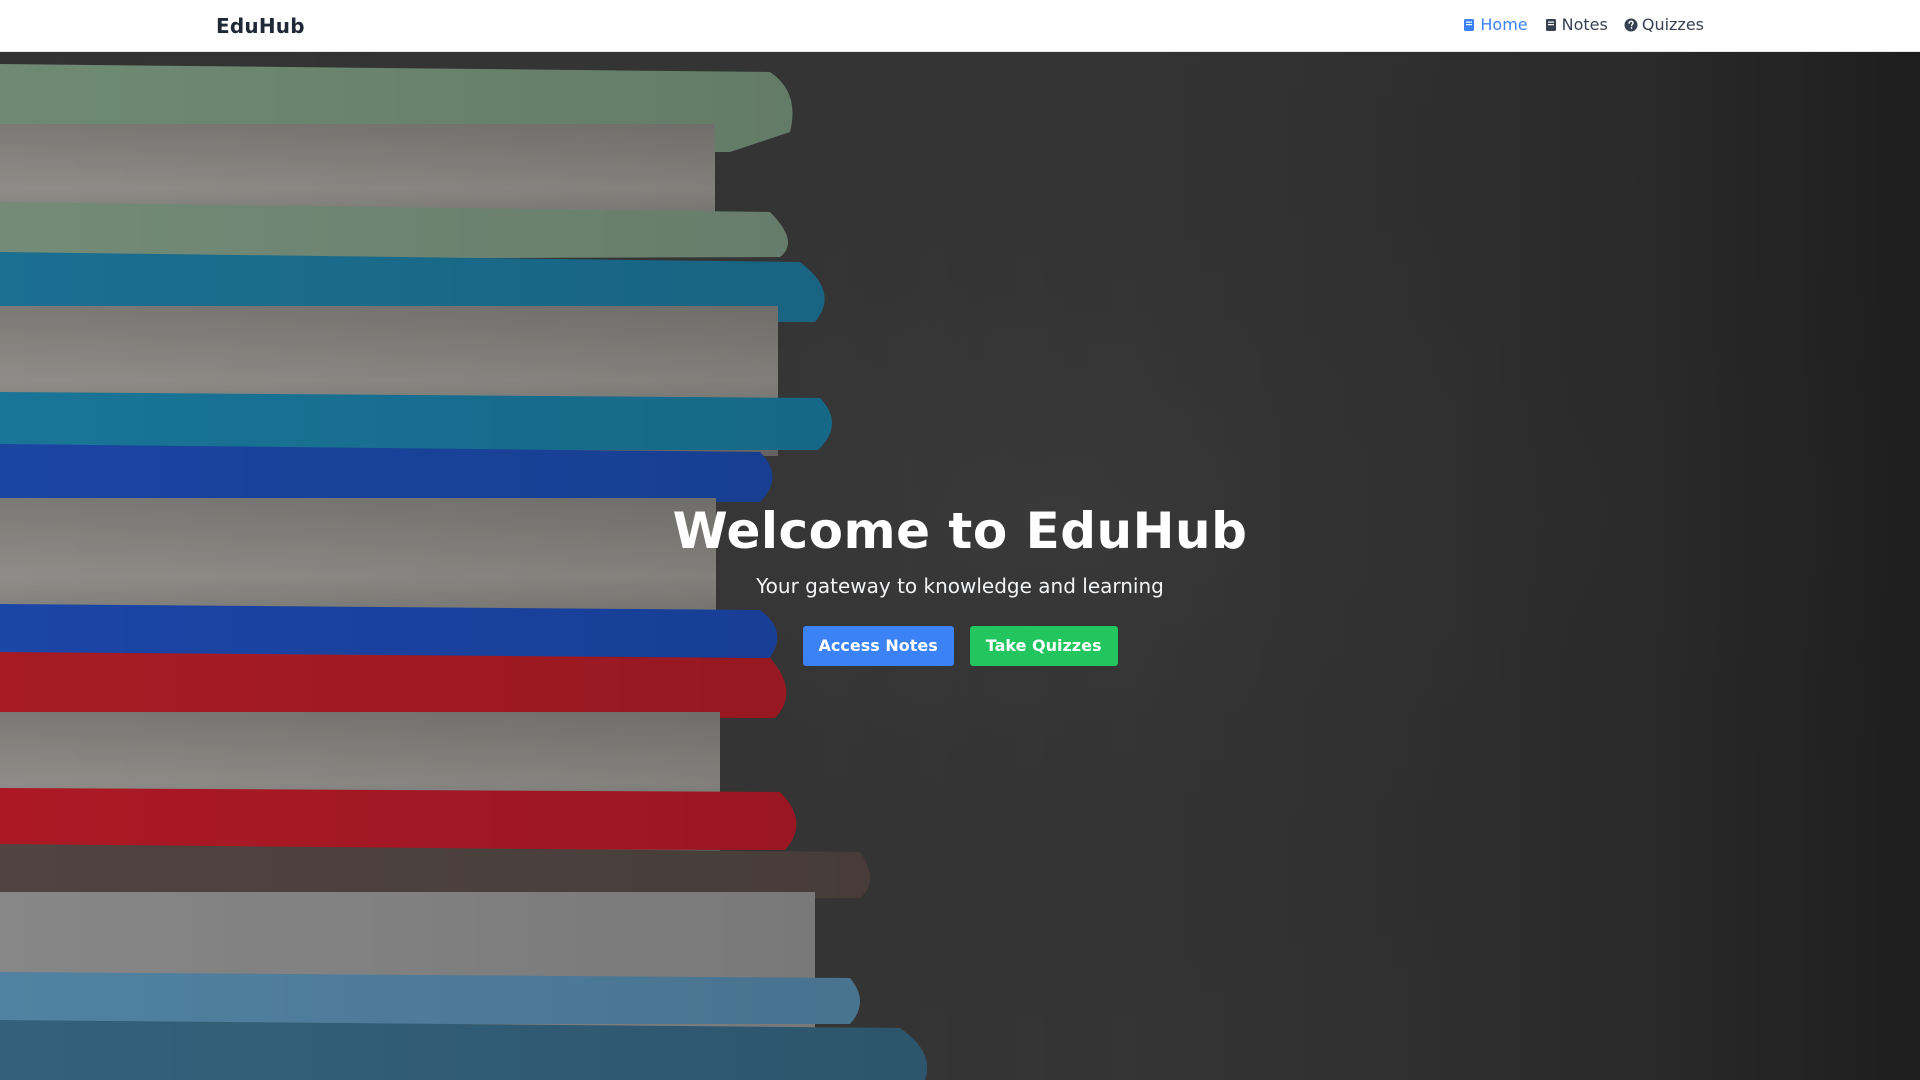 The image size is (1920, 1080). I want to click on notebook-icon, so click(1551, 25).